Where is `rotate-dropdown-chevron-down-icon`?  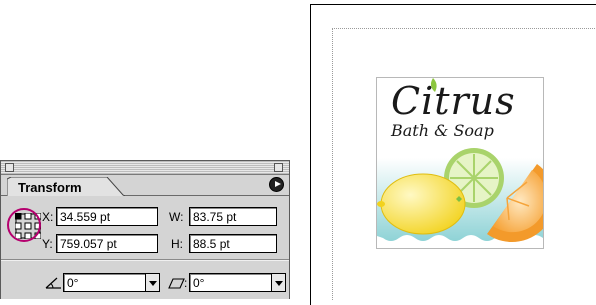 rotate-dropdown-chevron-down-icon is located at coordinates (152, 282).